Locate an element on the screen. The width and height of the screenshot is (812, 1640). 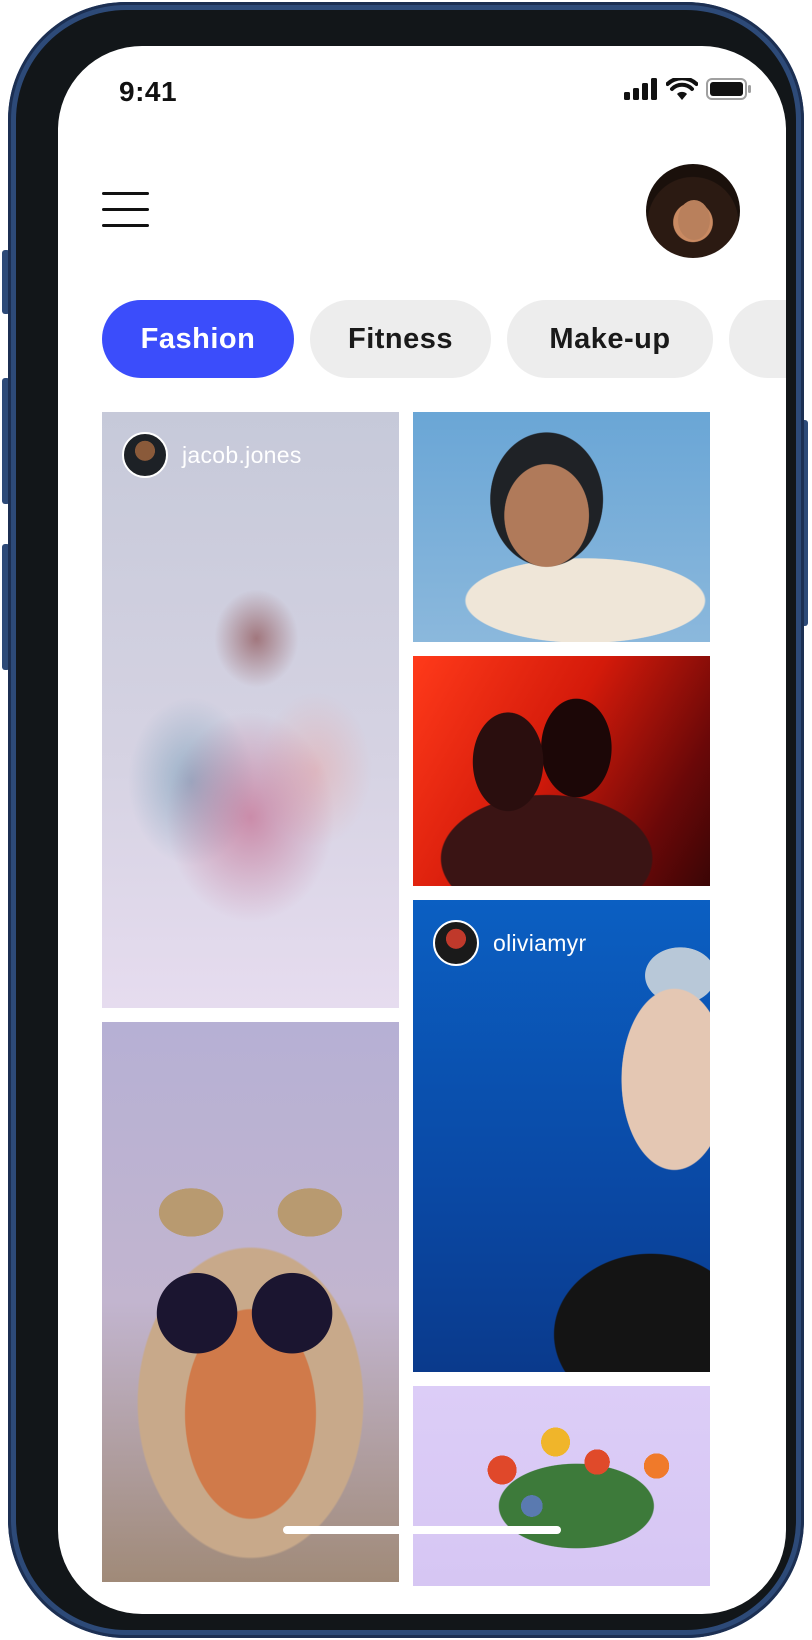
chip-fashion: Fashion is located at coordinates (198, 339).